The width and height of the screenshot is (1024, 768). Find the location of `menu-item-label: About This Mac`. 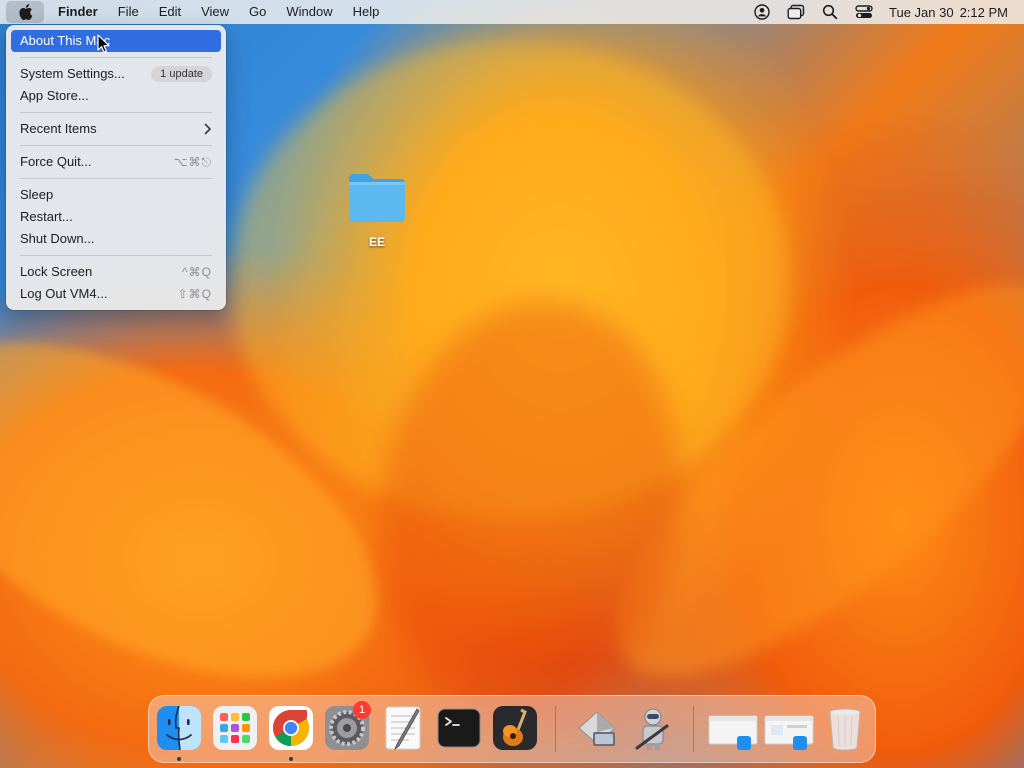

menu-item-label: About This Mac is located at coordinates (65, 40).